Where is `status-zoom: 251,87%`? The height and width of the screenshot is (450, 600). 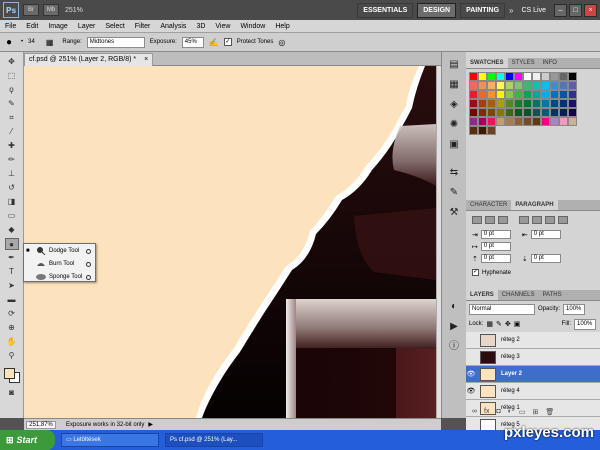
status-zoom: 251,87% is located at coordinates (41, 424).